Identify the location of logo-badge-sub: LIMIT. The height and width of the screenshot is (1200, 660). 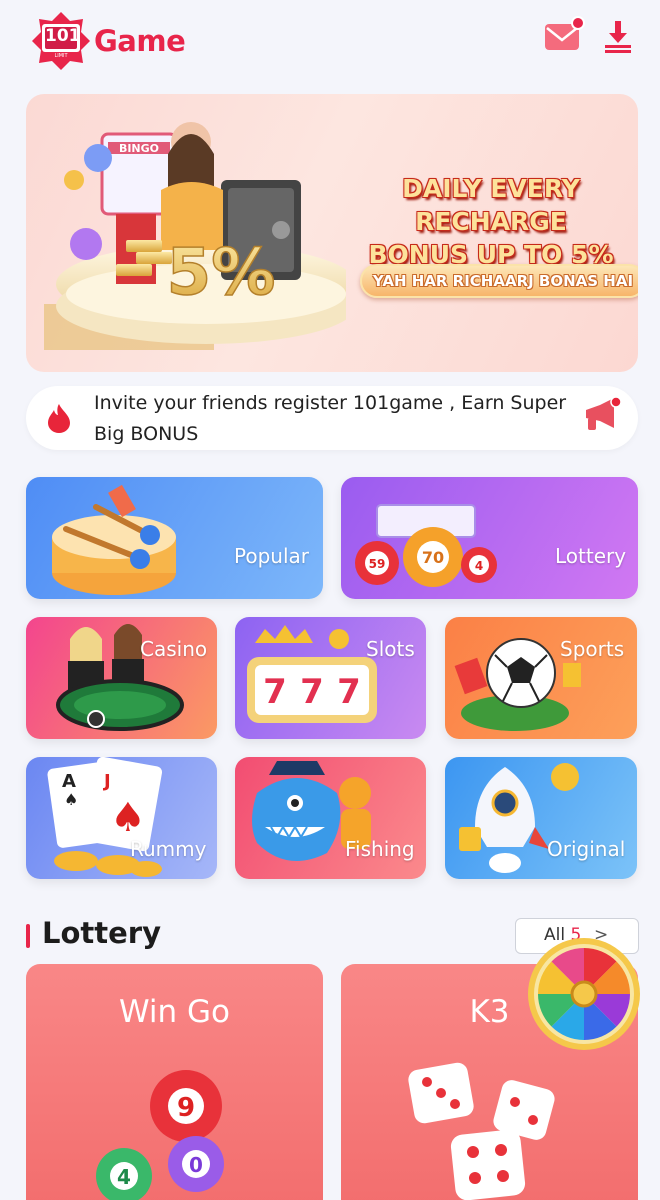
(61, 56).